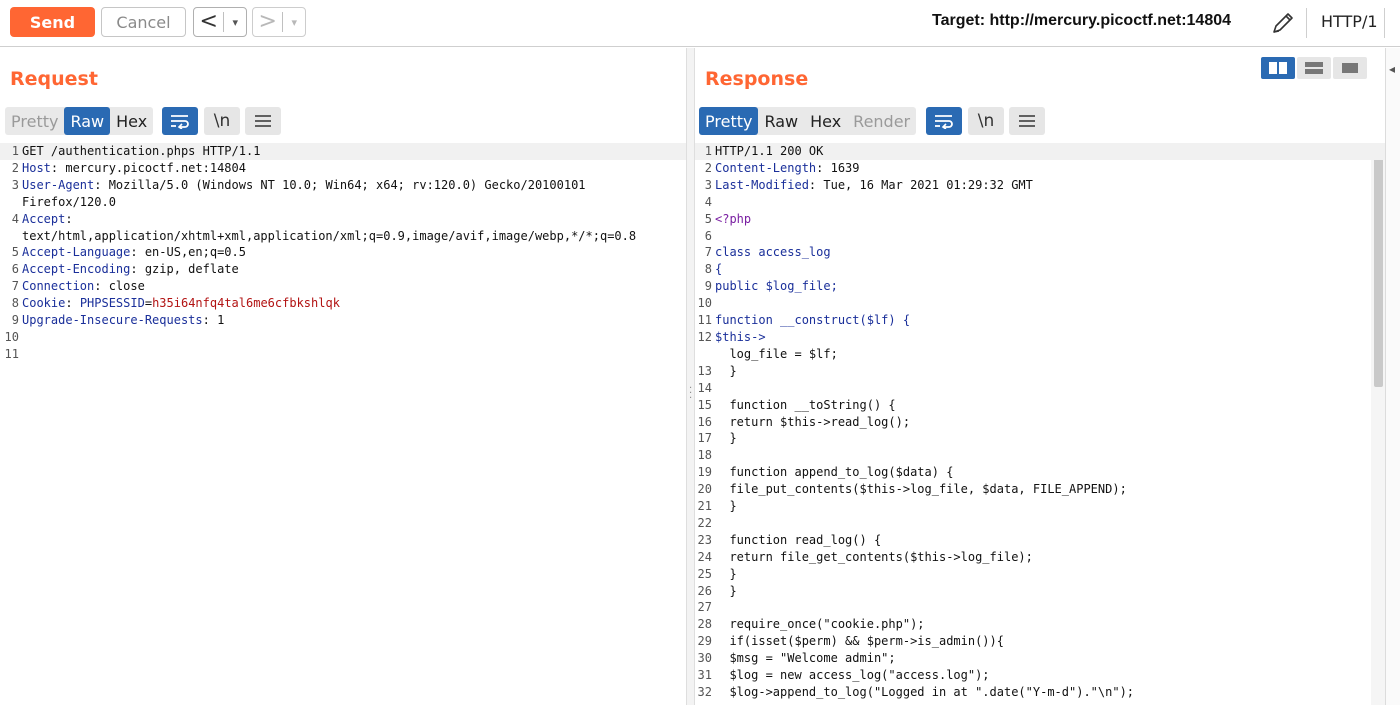 This screenshot has width=1400, height=705. I want to click on code-line: 2 Content-Length: 1639, so click(1040, 168).